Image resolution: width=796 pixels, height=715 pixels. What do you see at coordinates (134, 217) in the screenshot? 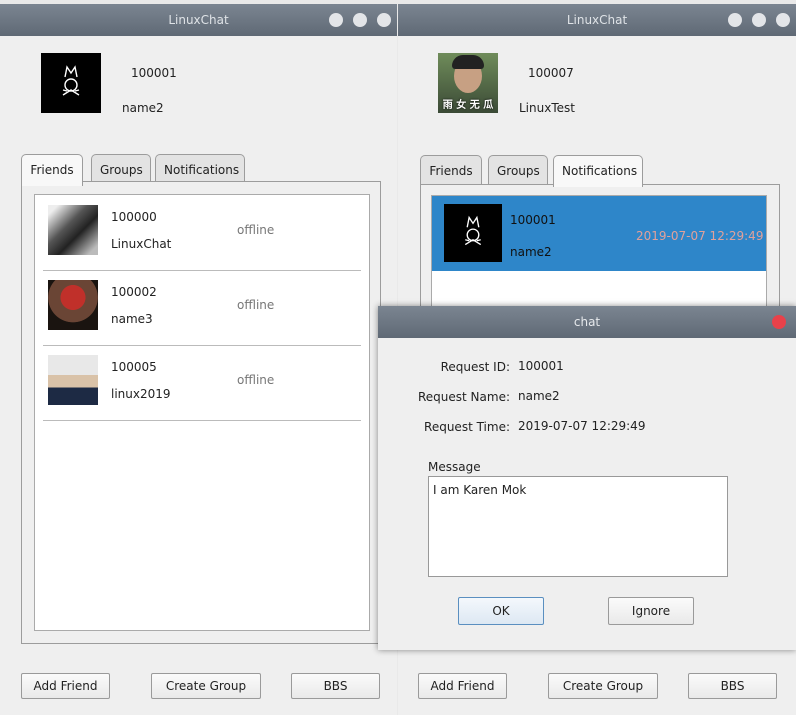
I see `friend-id: 100000` at bounding box center [134, 217].